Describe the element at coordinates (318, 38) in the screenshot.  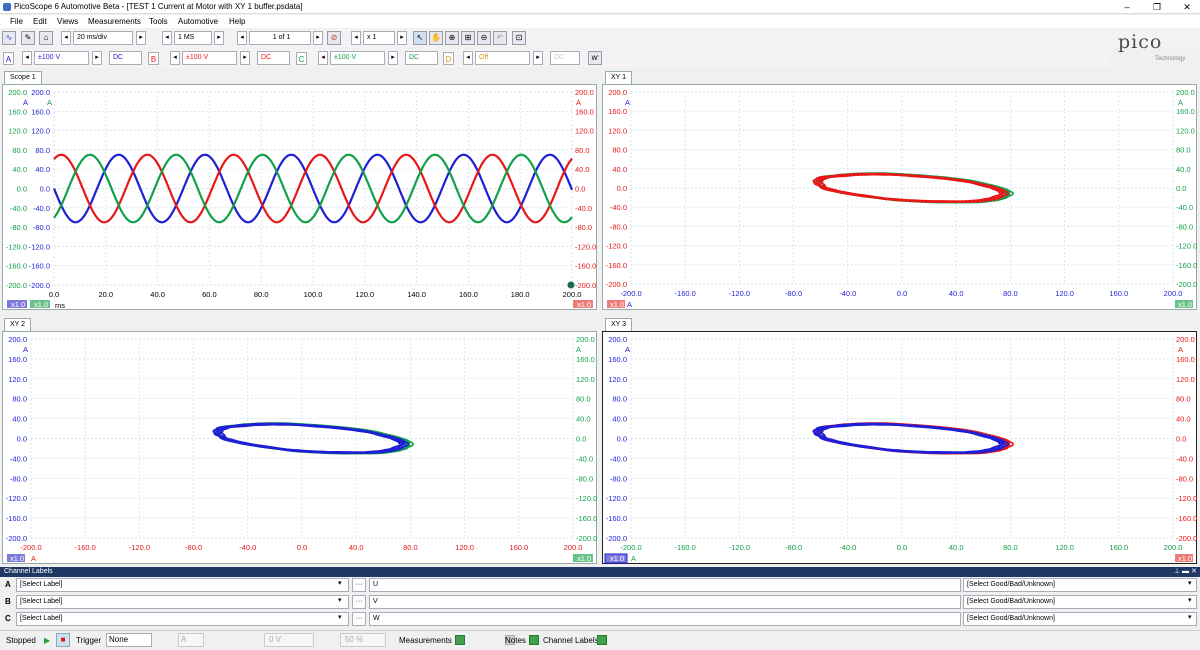
I see `buffer-next-button: ▸` at that location.